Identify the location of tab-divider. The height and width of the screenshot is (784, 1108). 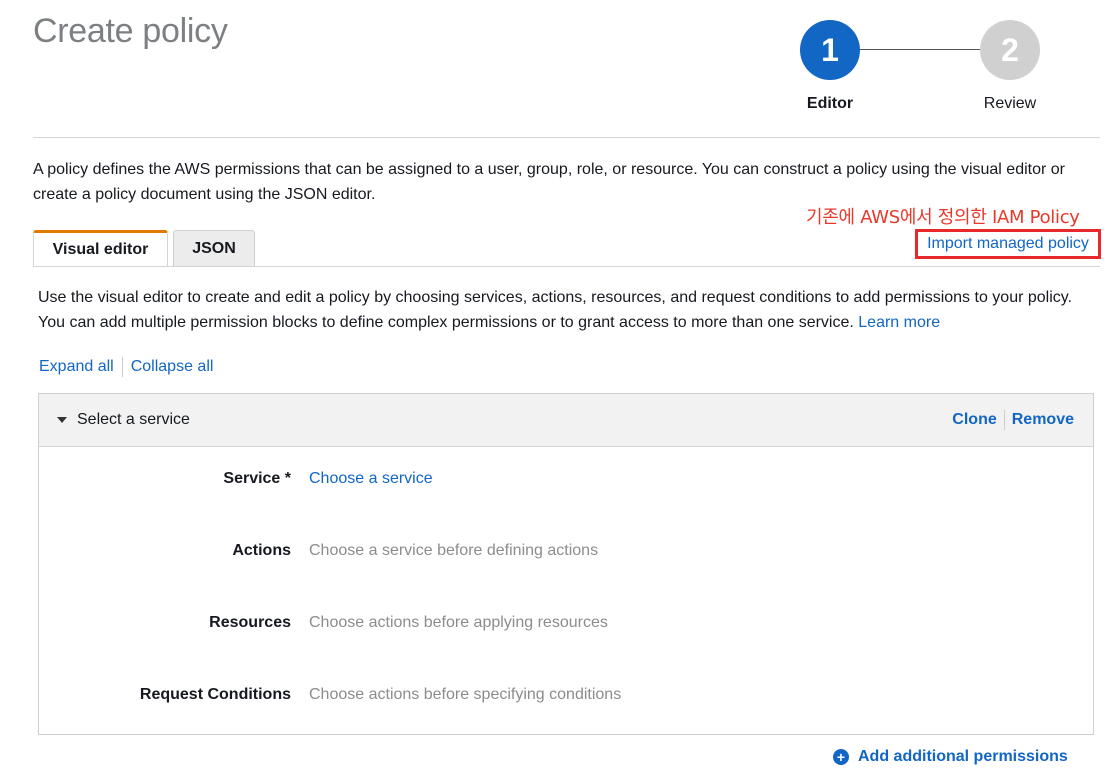
(566, 266).